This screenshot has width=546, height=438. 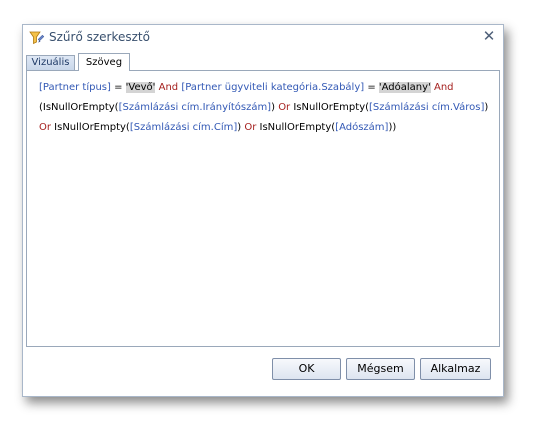 What do you see at coordinates (455, 369) in the screenshot?
I see `apply-button: Alkalmaz` at bounding box center [455, 369].